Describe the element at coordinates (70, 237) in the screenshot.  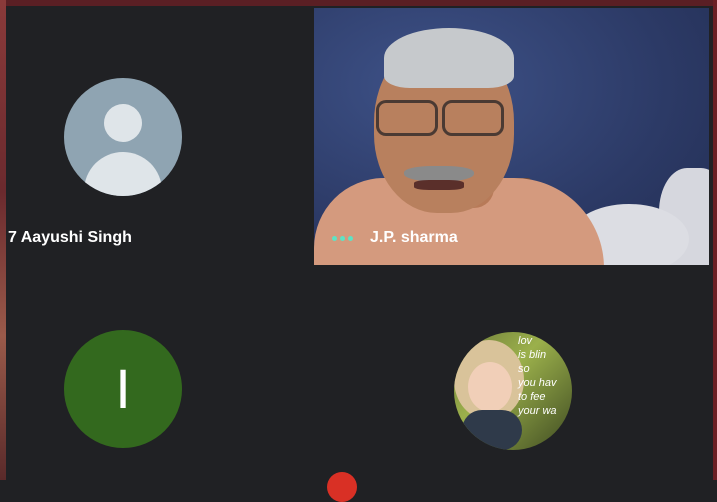
I see `participant-name: 7 Aayushi Singh` at that location.